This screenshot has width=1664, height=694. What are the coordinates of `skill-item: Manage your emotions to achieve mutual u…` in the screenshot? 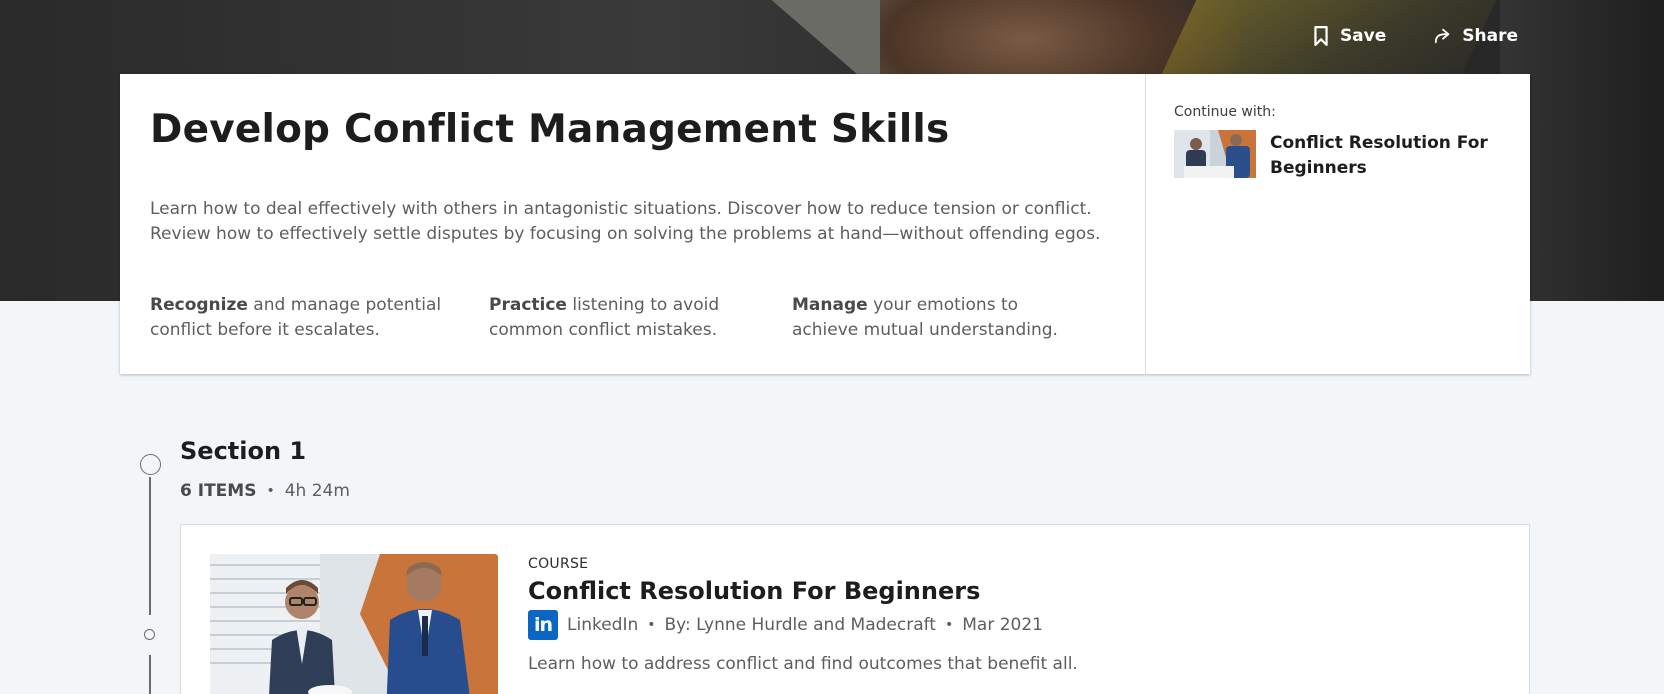 It's located at (932, 318).